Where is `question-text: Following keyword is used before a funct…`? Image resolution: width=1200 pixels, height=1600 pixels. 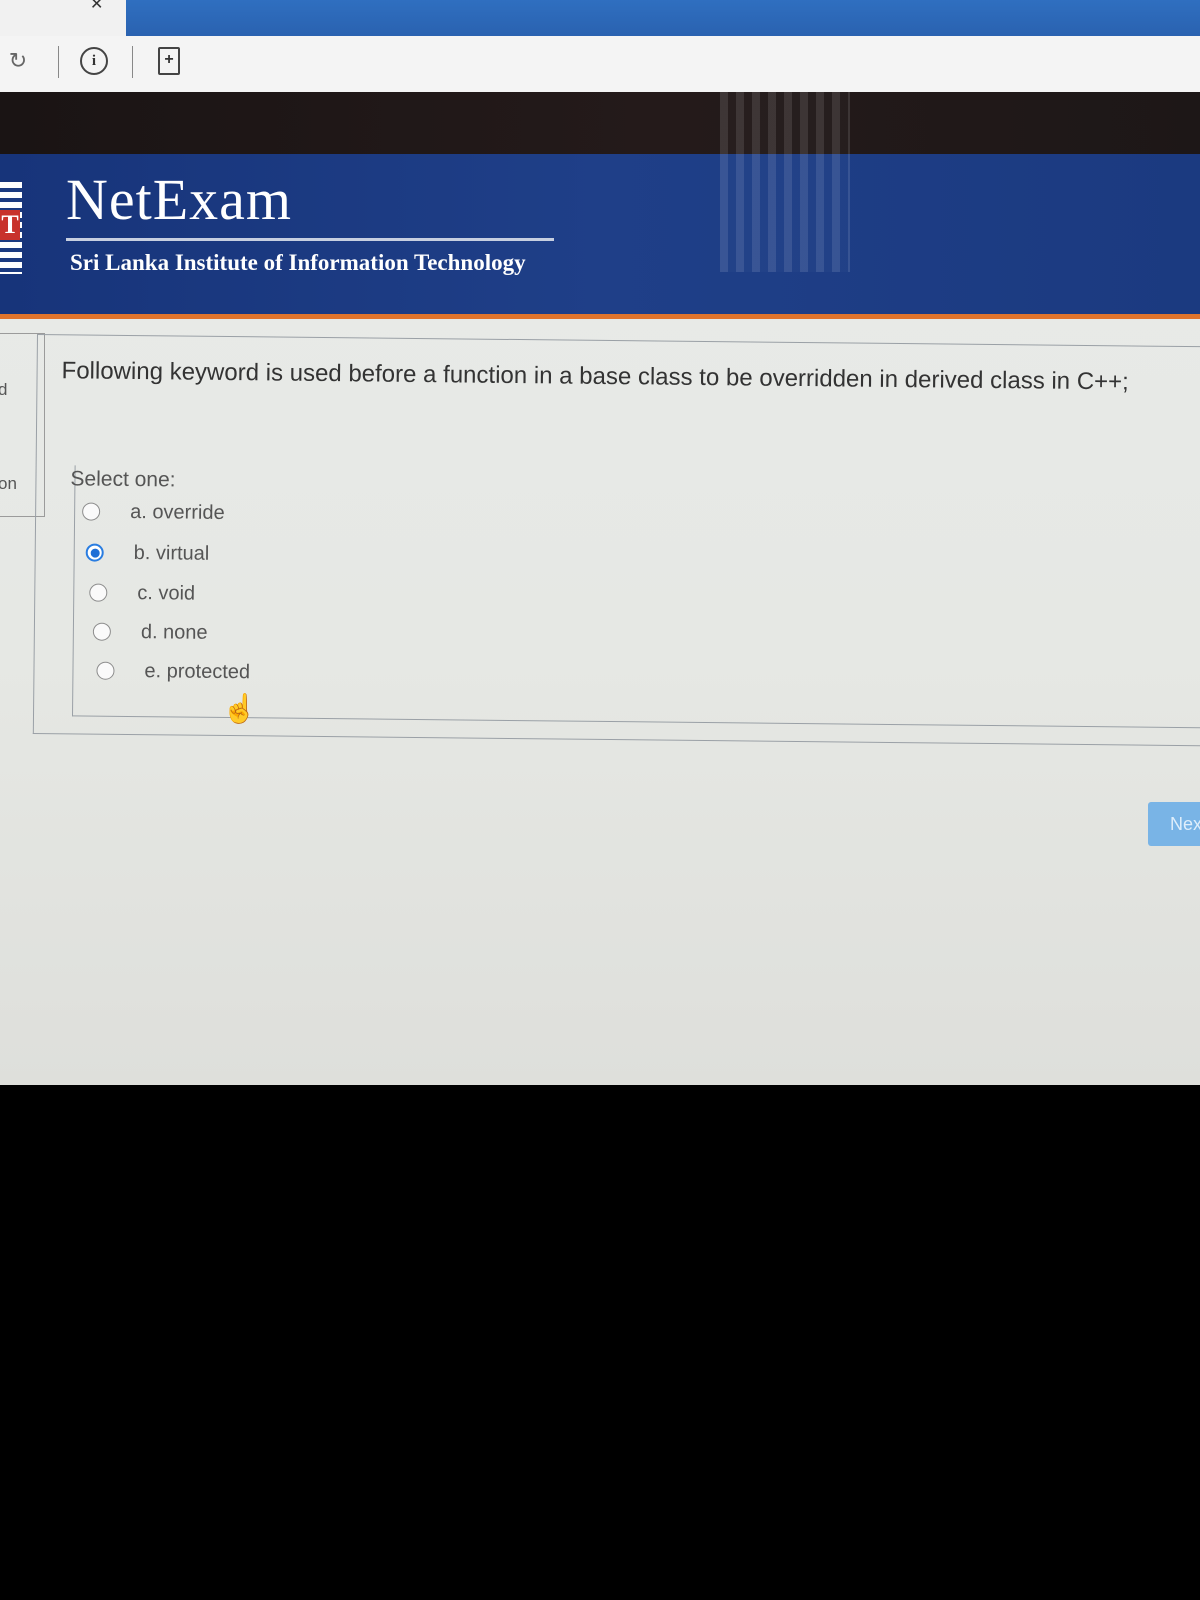
question-text: Following keyword is used before a funct… is located at coordinates (595, 376).